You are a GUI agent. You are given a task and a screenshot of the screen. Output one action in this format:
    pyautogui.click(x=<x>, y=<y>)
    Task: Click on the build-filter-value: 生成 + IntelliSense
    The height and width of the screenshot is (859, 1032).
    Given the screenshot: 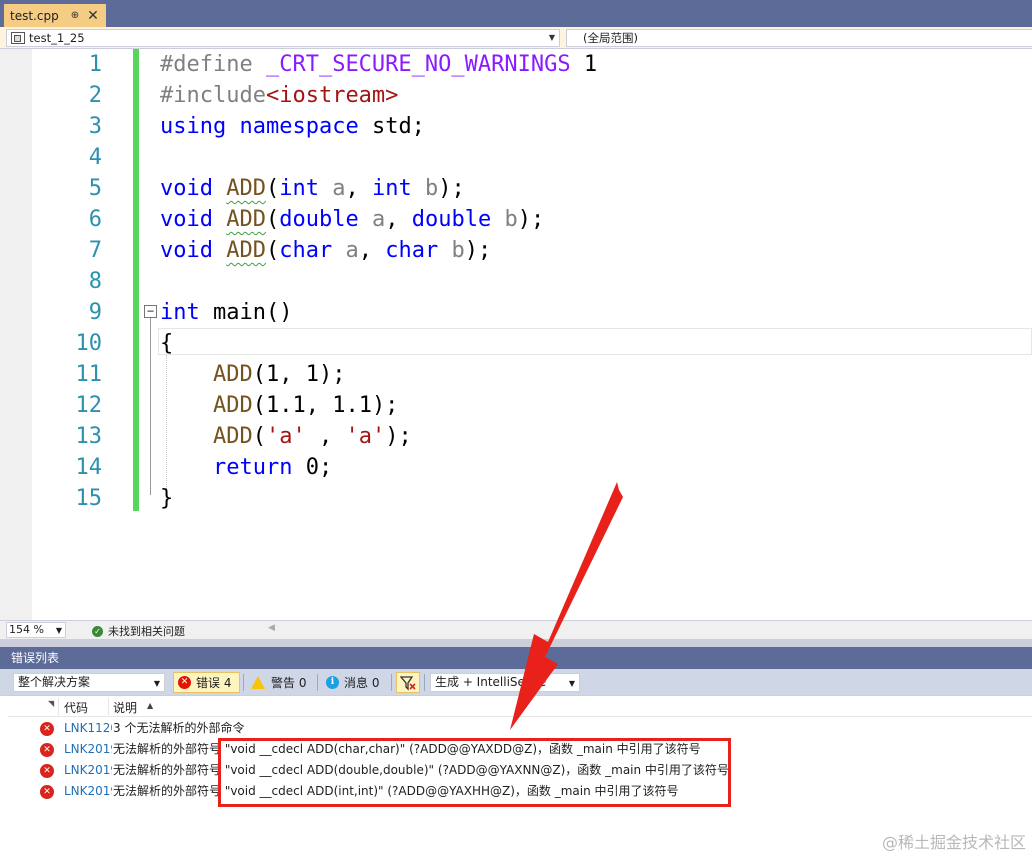 What is the action you would take?
    pyautogui.click(x=491, y=682)
    